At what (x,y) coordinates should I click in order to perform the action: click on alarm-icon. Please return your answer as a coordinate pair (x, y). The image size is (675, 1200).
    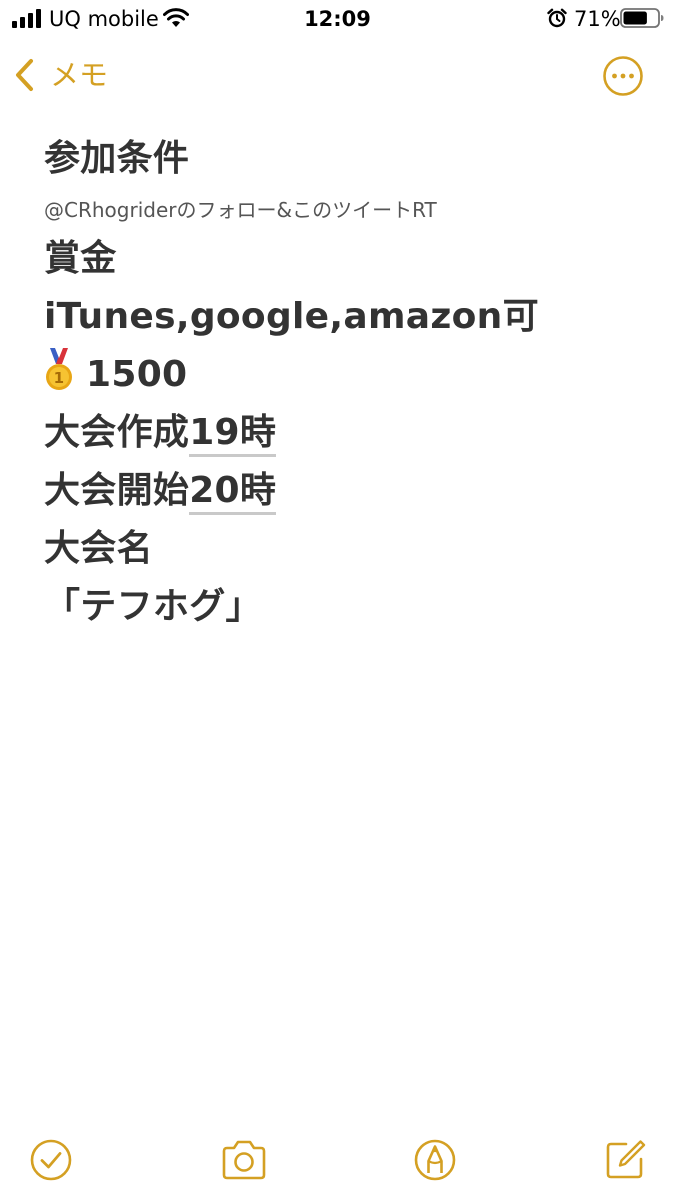
    Looking at the image, I should click on (557, 18).